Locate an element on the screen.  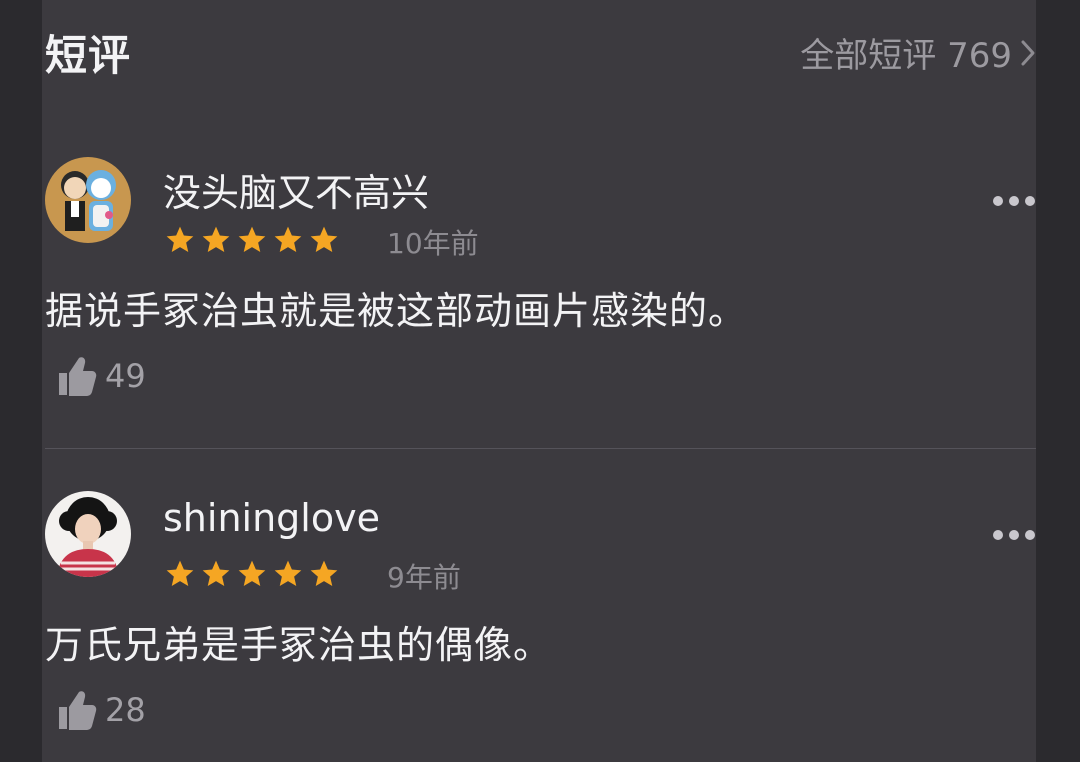
like-count: 49 is located at coordinates (125, 376).